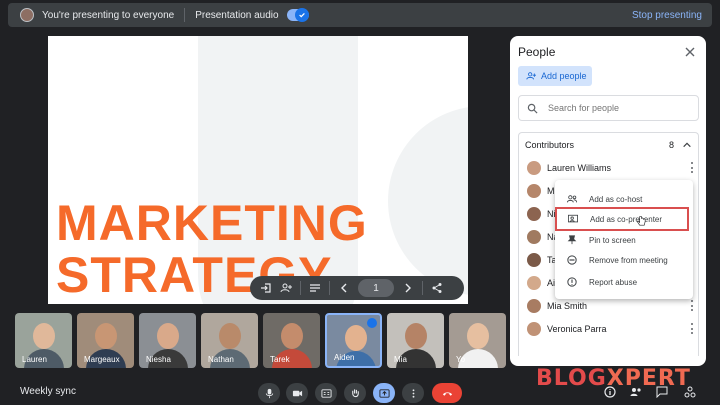  Describe the element at coordinates (326, 393) in the screenshot. I see `captions-button` at that location.